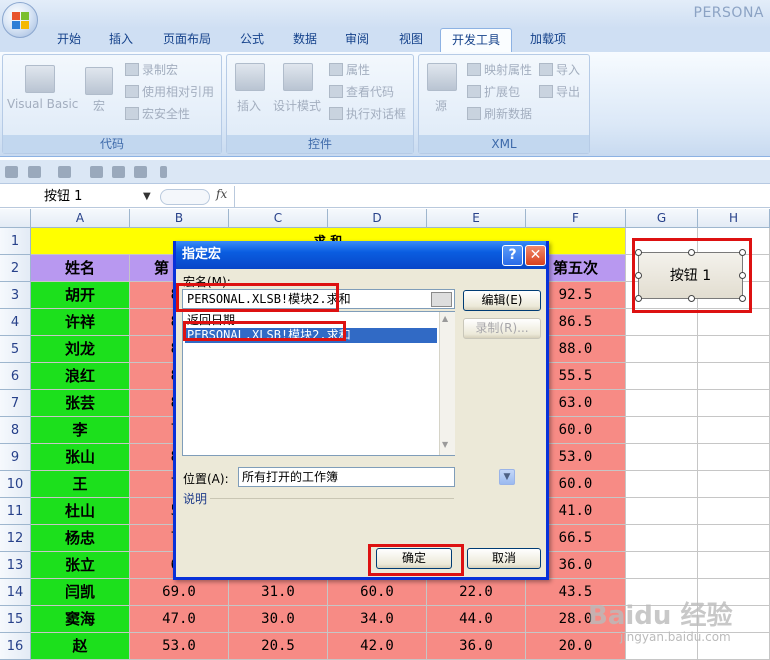 The height and width of the screenshot is (660, 770). What do you see at coordinates (100, 197) in the screenshot?
I see `name-box: 按钮 1` at bounding box center [100, 197].